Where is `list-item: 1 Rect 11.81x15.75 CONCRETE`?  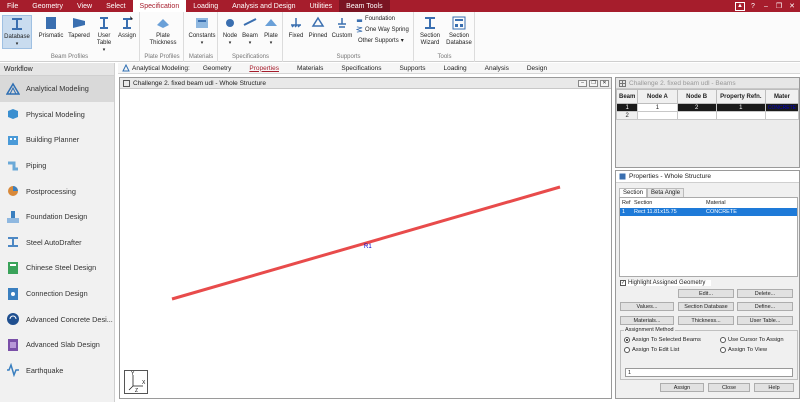
list-item: 1 Rect 11.81x15.75 CONCRETE is located at coordinates (708, 212).